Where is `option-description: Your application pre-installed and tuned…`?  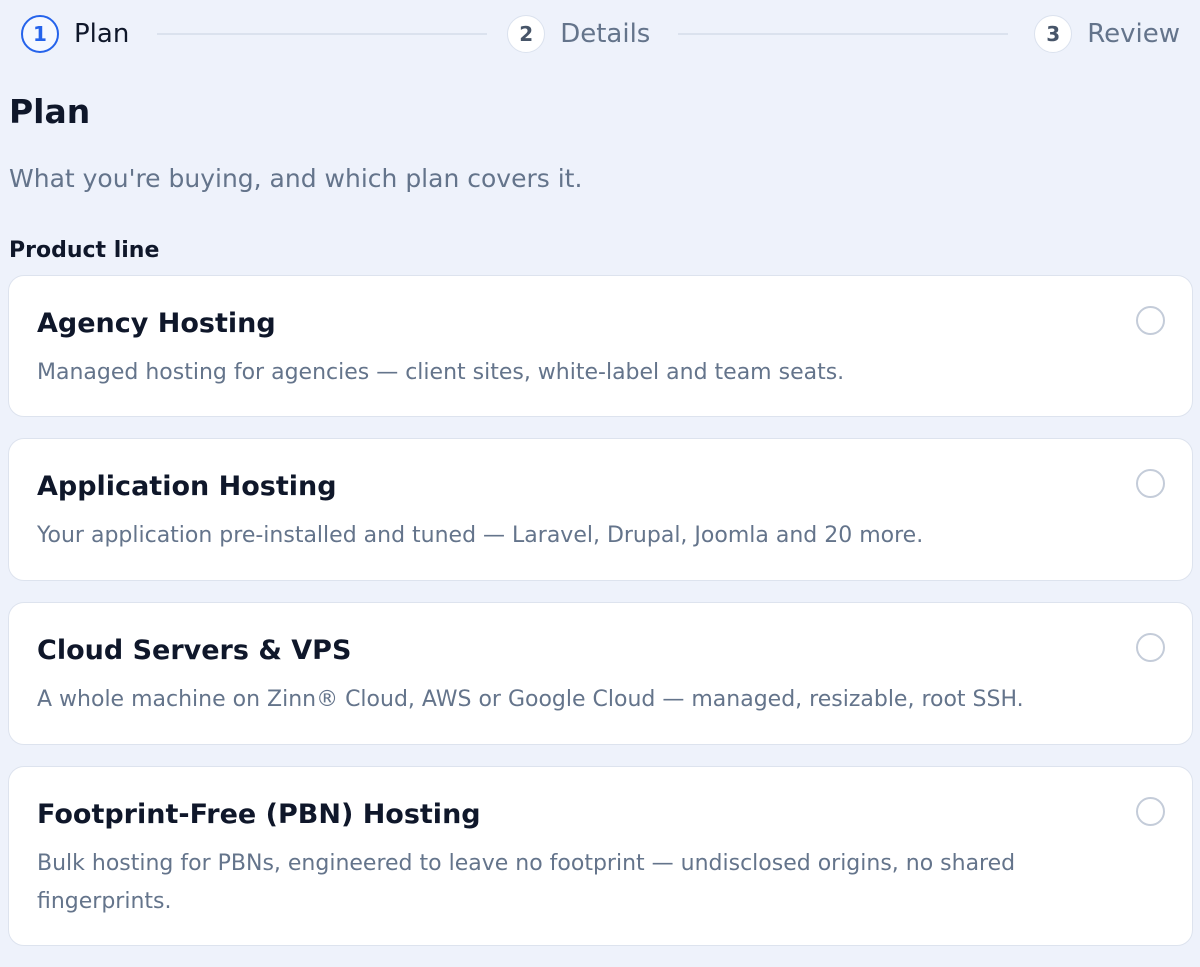 option-description: Your application pre-installed and tuned… is located at coordinates (480, 535).